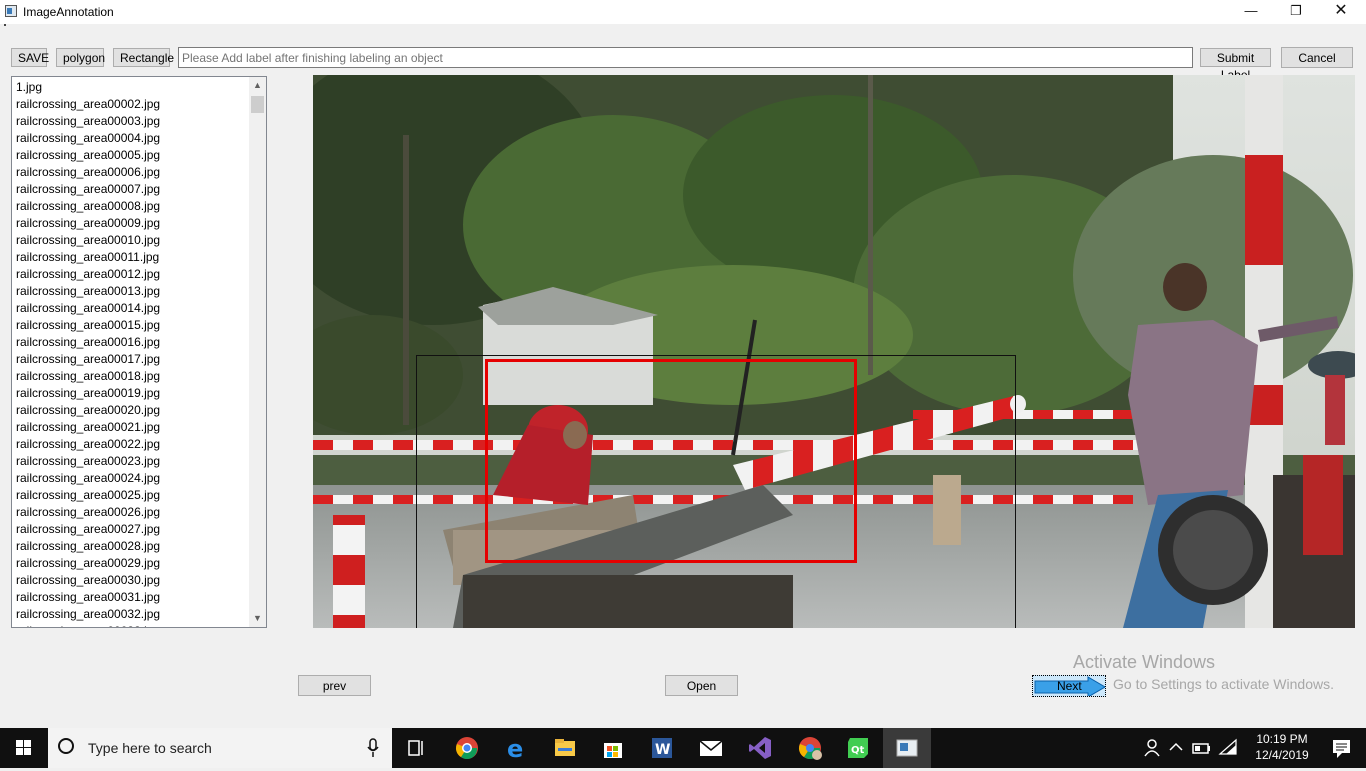 Image resolution: width=1366 pixels, height=771 pixels. I want to click on svg-text: W, so click(662, 750).